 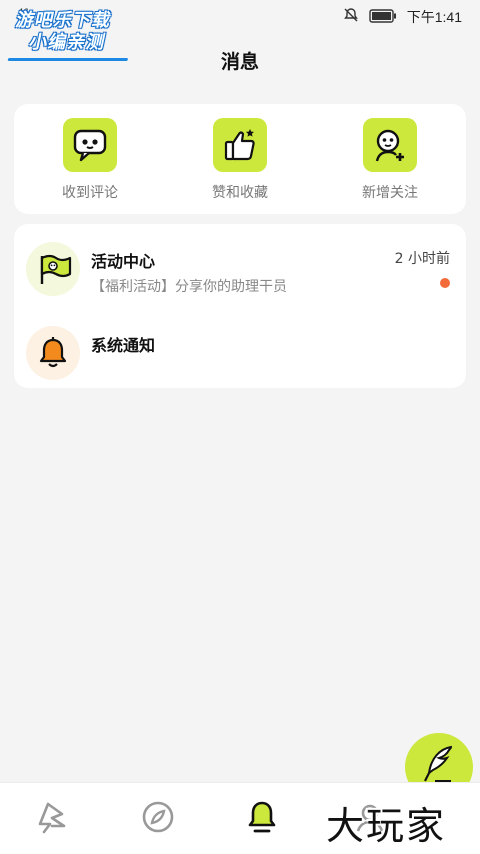 I want to click on clock: 下午1:41, so click(x=434, y=17).